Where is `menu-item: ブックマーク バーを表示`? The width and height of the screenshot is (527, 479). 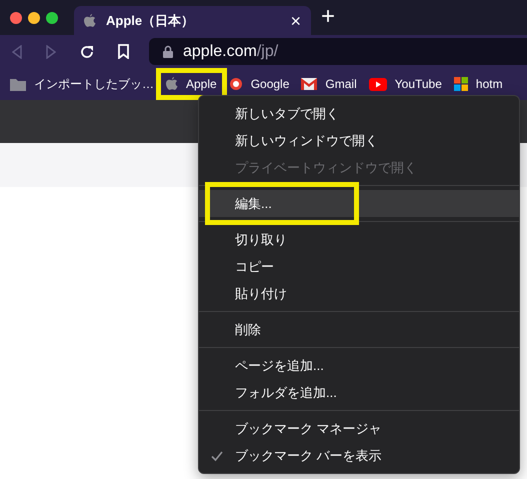
menu-item: ブックマーク バーを表示 is located at coordinates (359, 455).